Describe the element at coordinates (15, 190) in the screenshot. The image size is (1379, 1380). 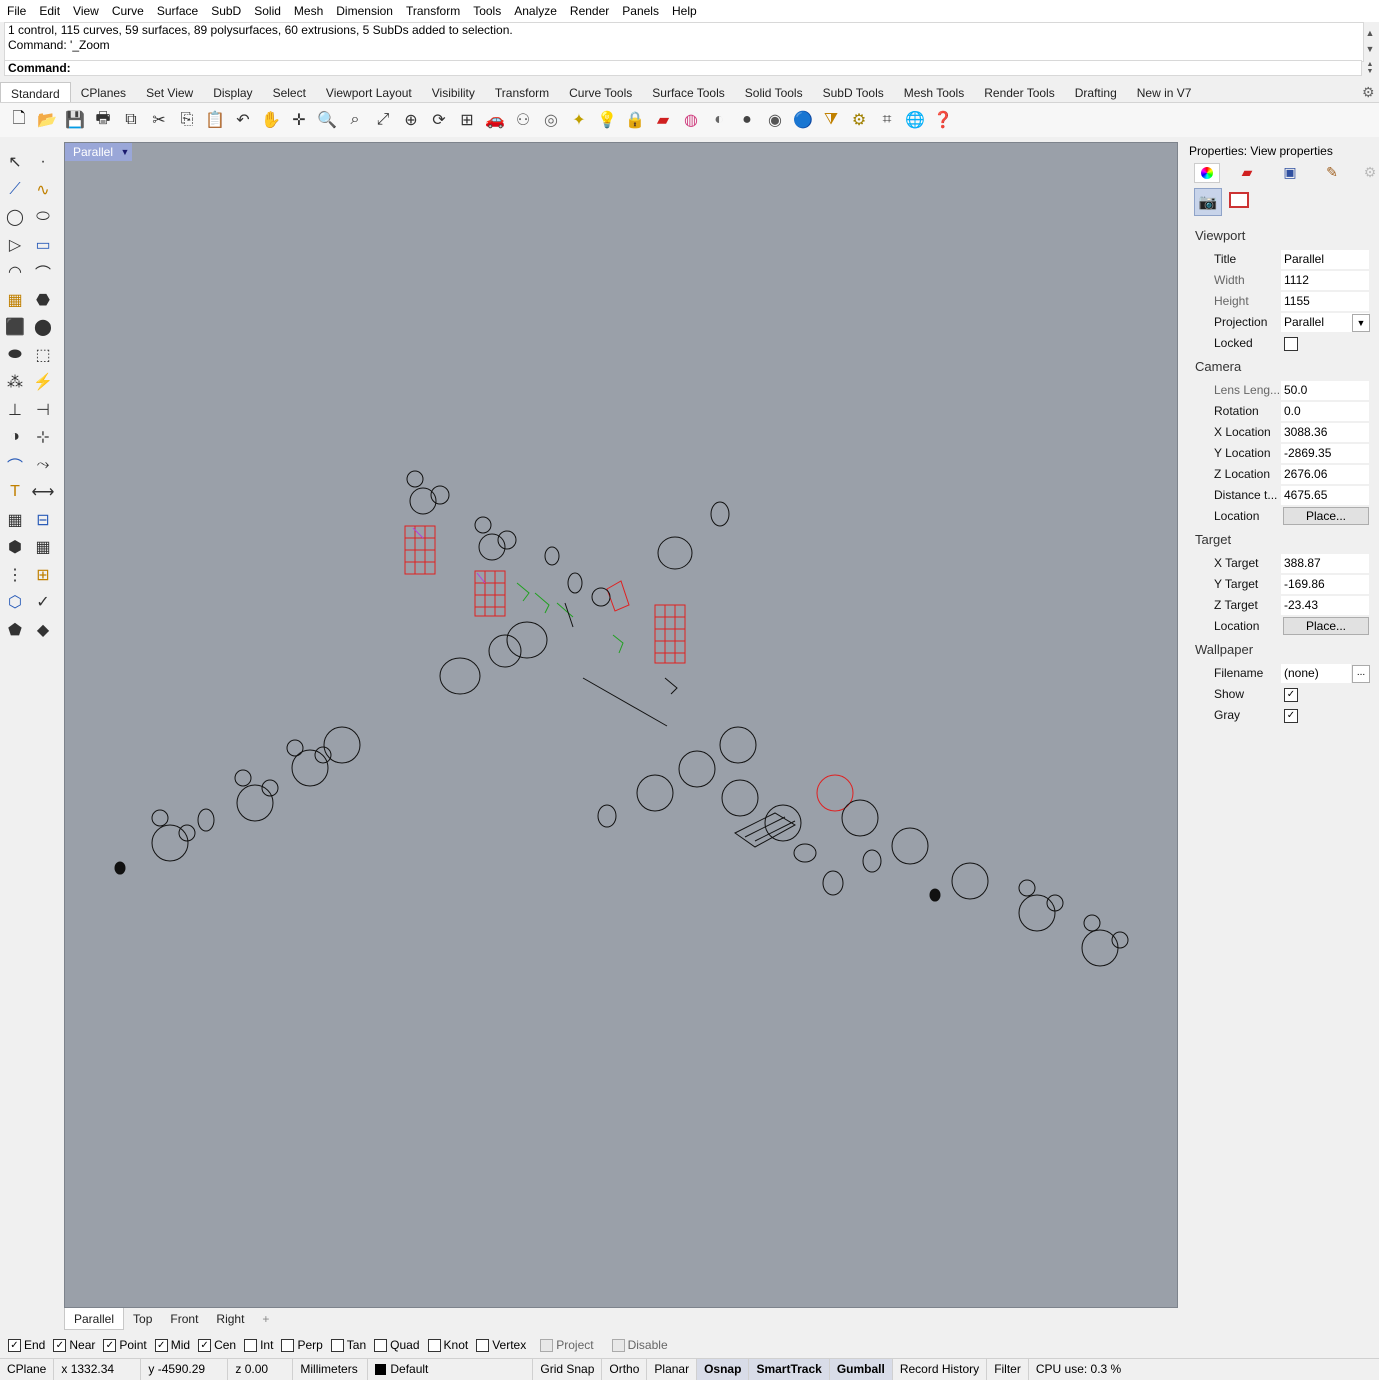
I see `polyline-icon: ⟋` at that location.